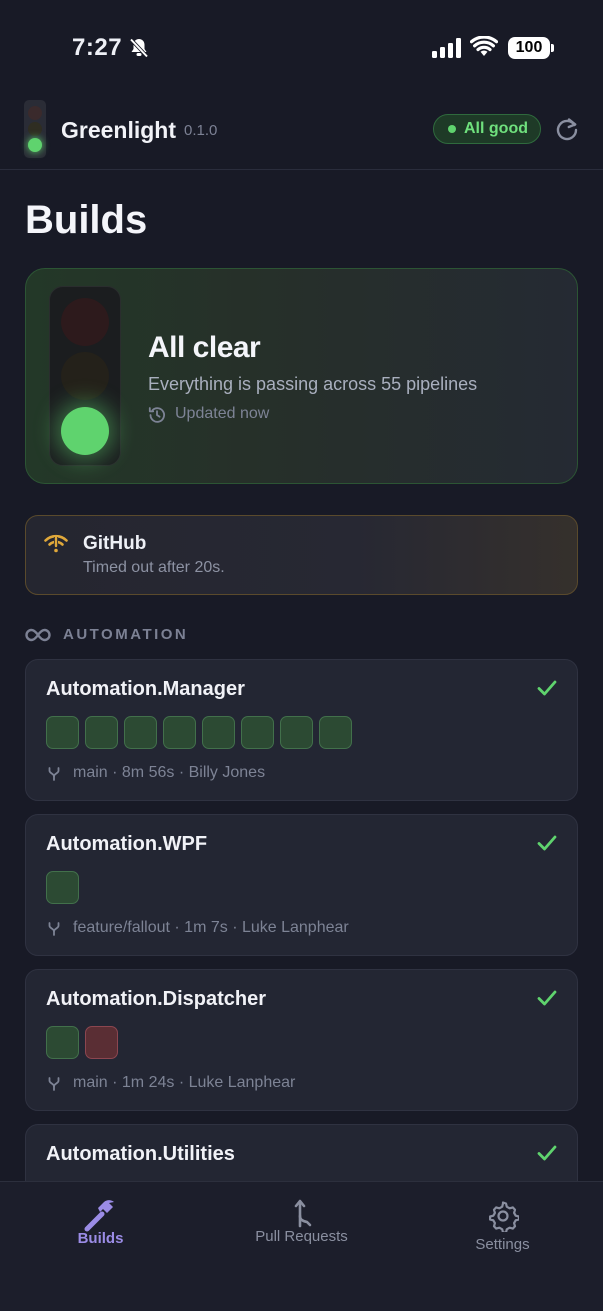  Describe the element at coordinates (204, 347) in the screenshot. I see `summary-title: All clear` at that location.